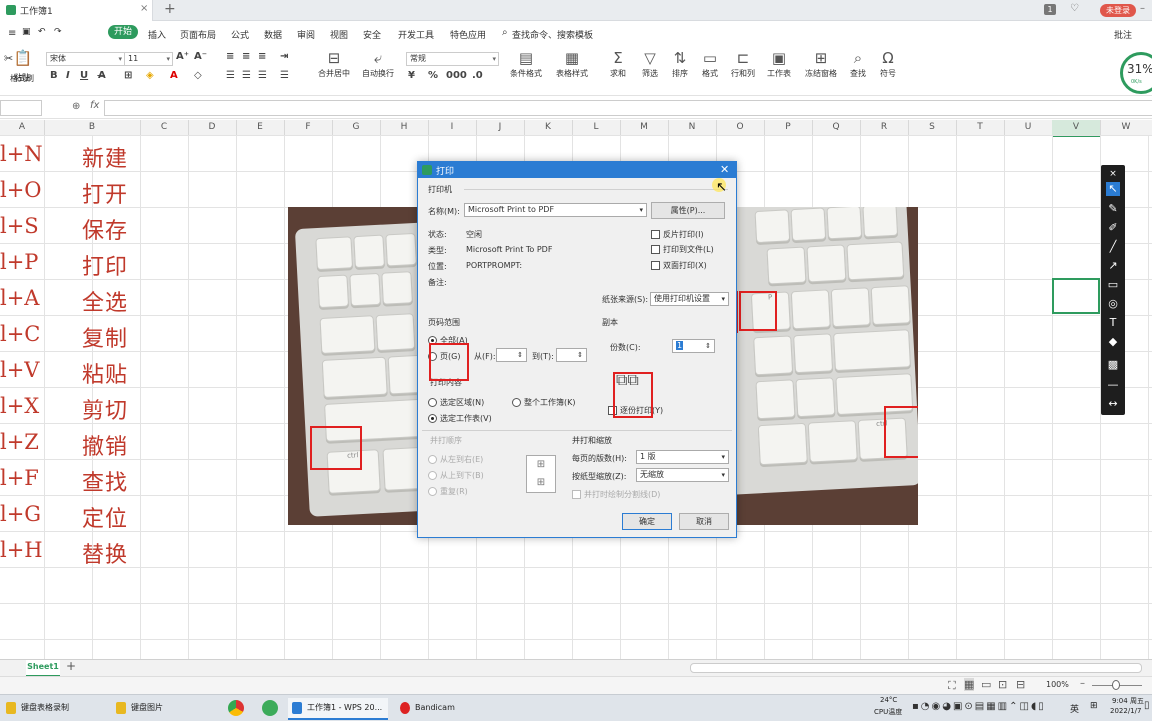  I want to click on printer-name-select: Microsoft Print to PDF ▾, so click(555, 210).